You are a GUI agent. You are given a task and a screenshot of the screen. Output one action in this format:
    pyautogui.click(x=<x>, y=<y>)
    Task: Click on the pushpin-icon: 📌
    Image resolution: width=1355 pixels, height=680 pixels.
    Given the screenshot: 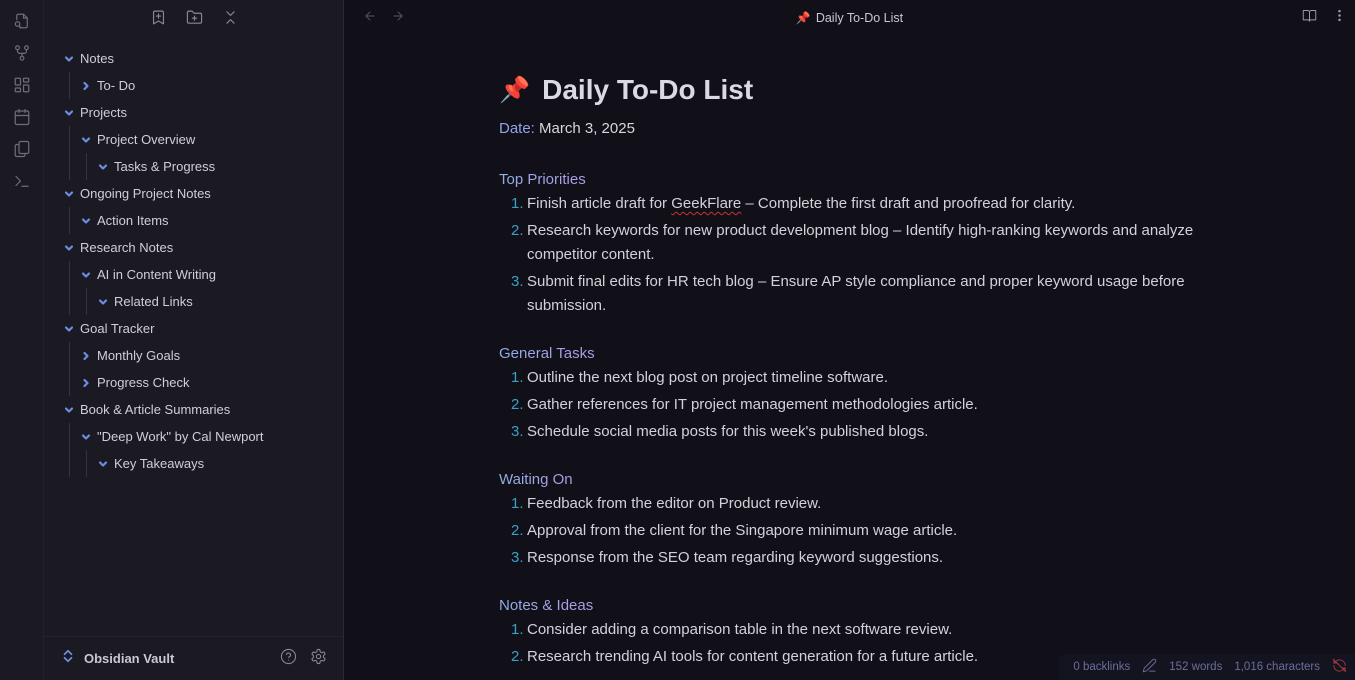 What is the action you would take?
    pyautogui.click(x=803, y=18)
    